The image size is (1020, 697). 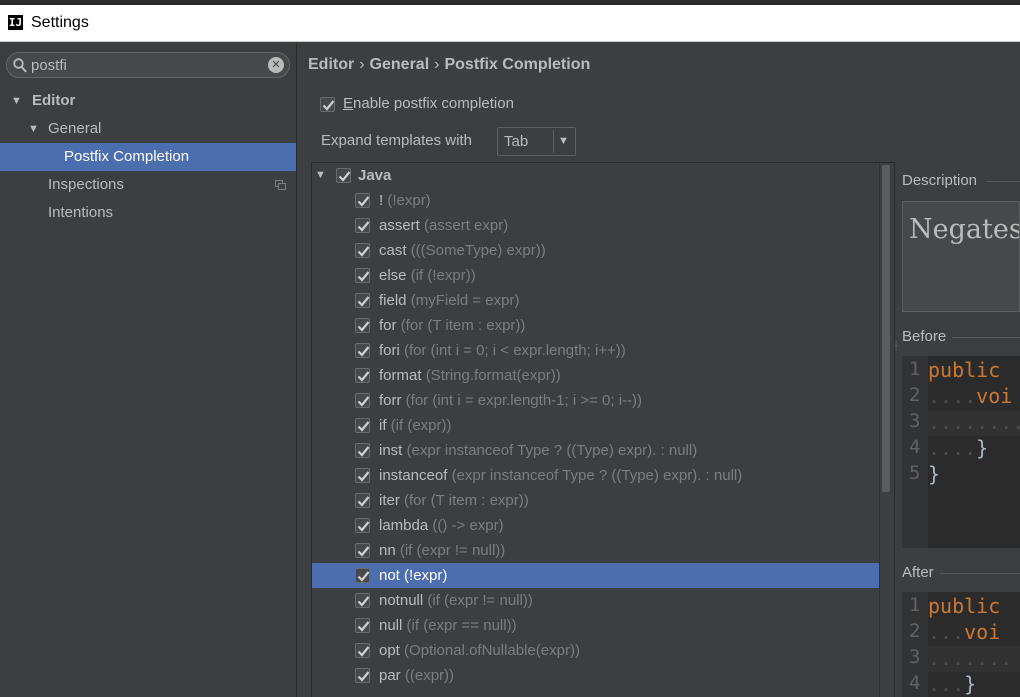 What do you see at coordinates (389, 500) in the screenshot?
I see `template-key: iter` at bounding box center [389, 500].